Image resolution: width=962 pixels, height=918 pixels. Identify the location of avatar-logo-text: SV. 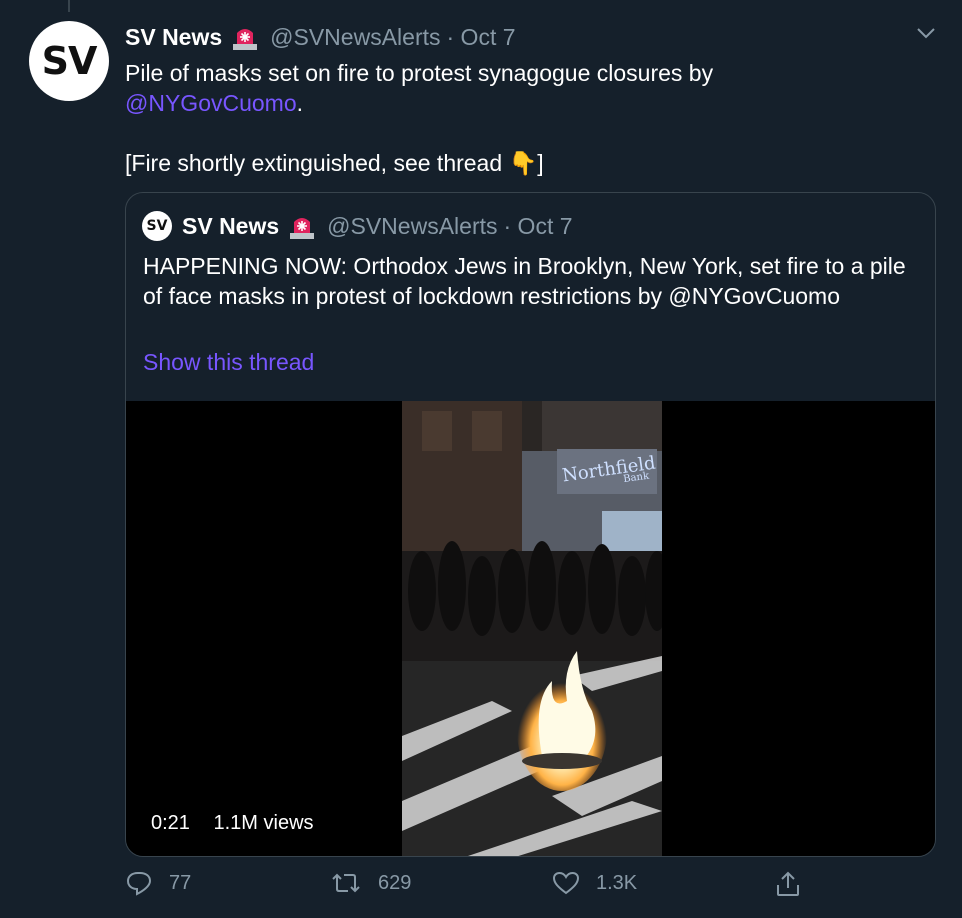
(69, 61).